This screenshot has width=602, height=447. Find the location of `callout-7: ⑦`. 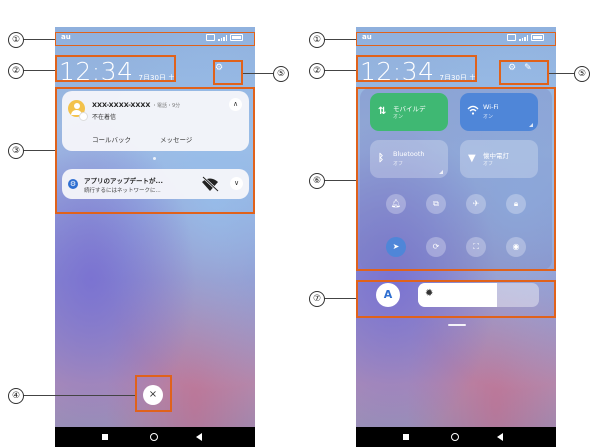

callout-7: ⑦ is located at coordinates (317, 299).